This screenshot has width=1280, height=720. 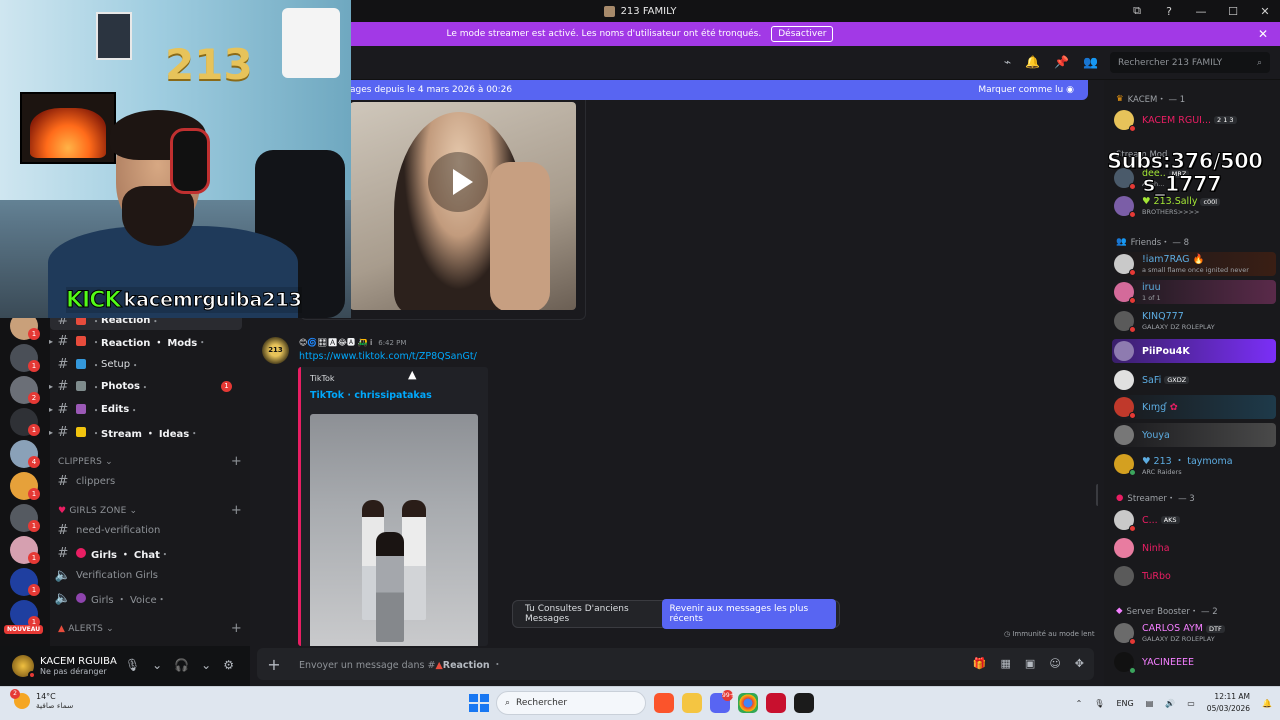 What do you see at coordinates (81, 432) in the screenshot?
I see `channel-emoji-icon` at bounding box center [81, 432].